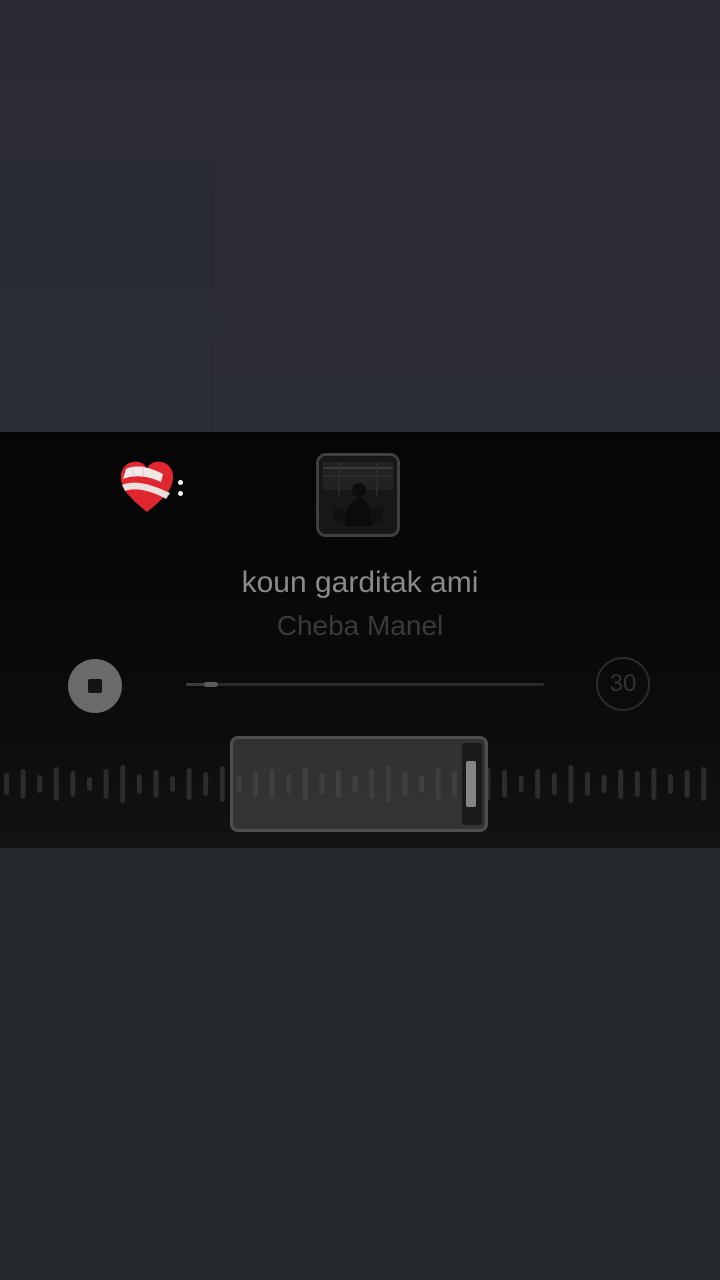 The width and height of the screenshot is (720, 1280). I want to click on stop-button, so click(95, 686).